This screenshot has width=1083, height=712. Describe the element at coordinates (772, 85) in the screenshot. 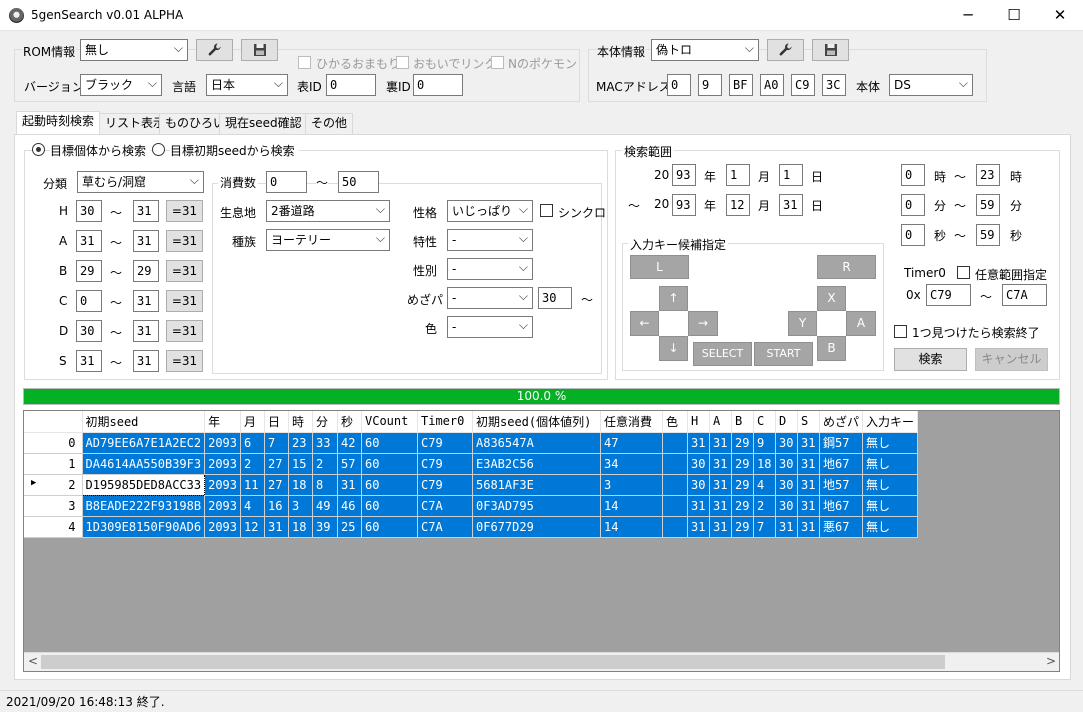

I see `mac-input-4: A0` at that location.